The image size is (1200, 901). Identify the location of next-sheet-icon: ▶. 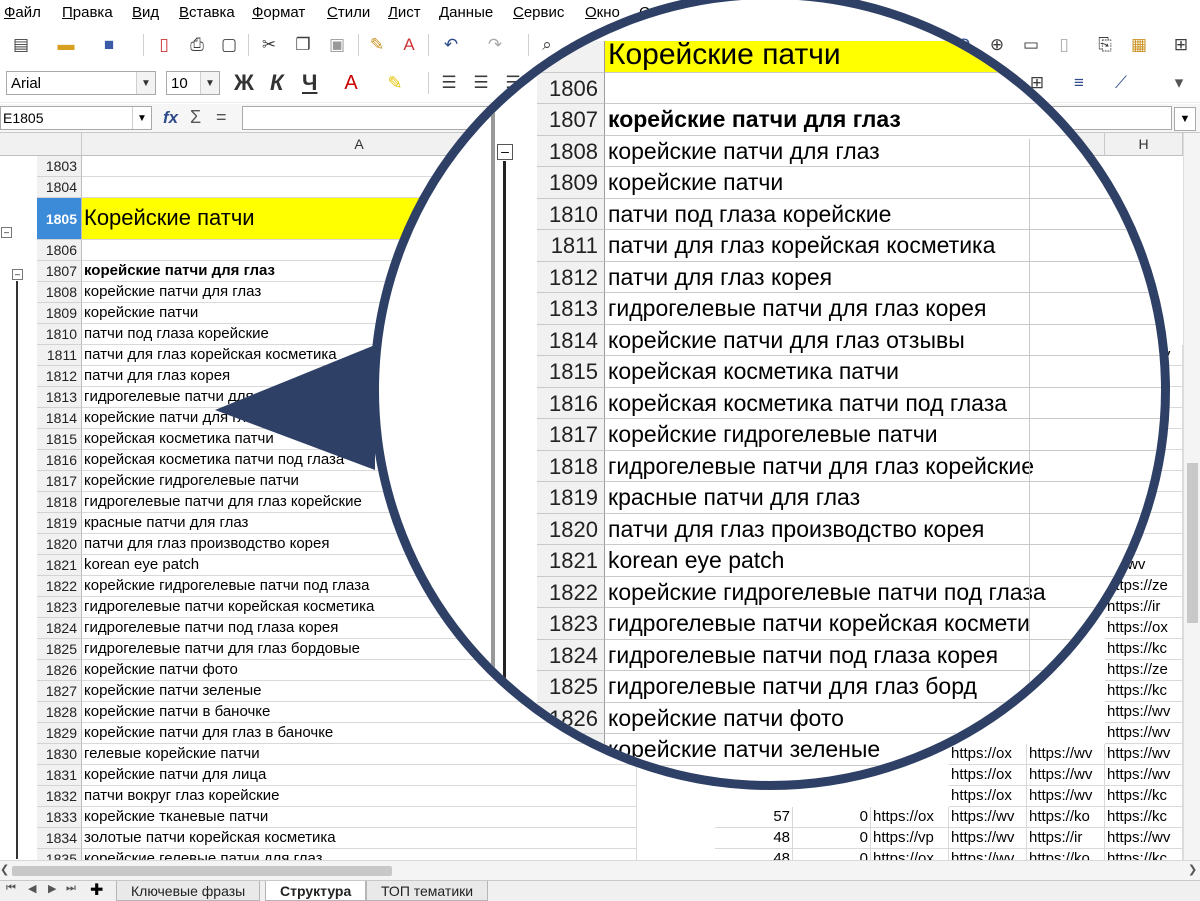
(52, 888).